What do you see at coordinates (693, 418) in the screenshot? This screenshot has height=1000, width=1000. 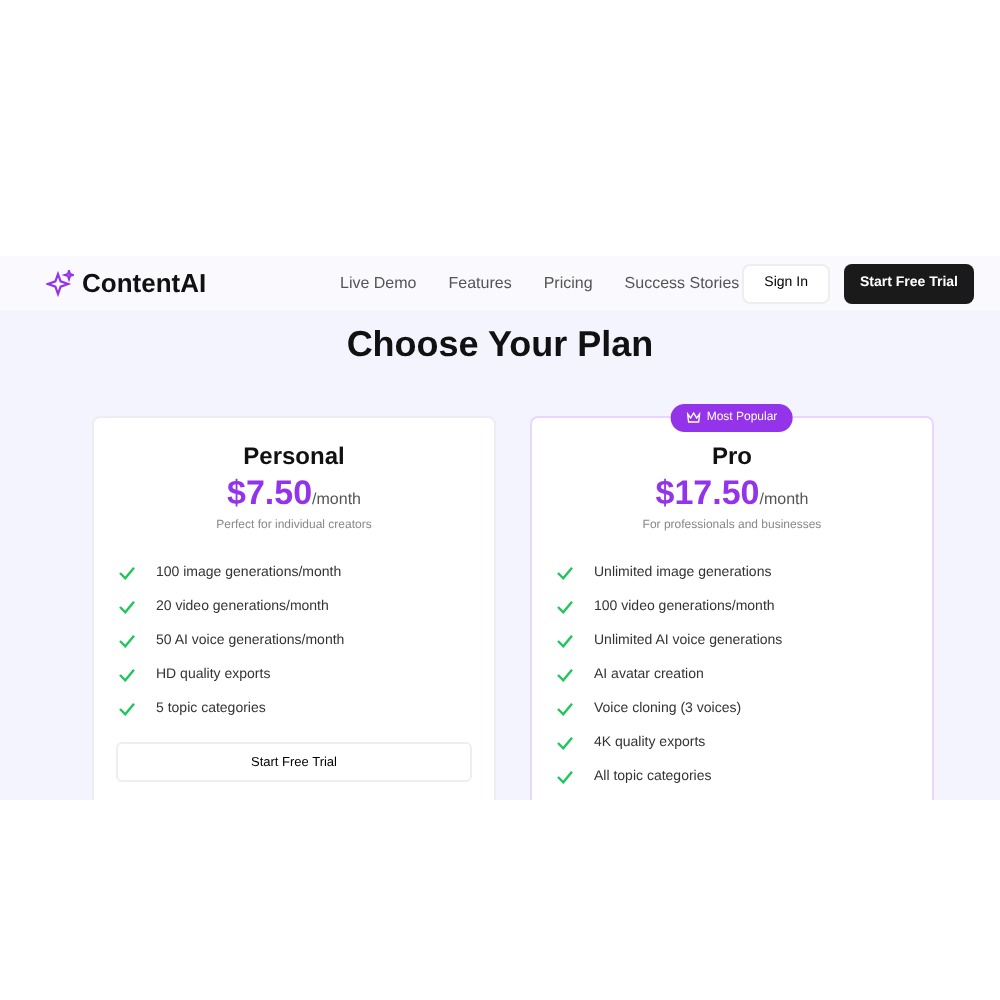 I see `crown-icon` at bounding box center [693, 418].